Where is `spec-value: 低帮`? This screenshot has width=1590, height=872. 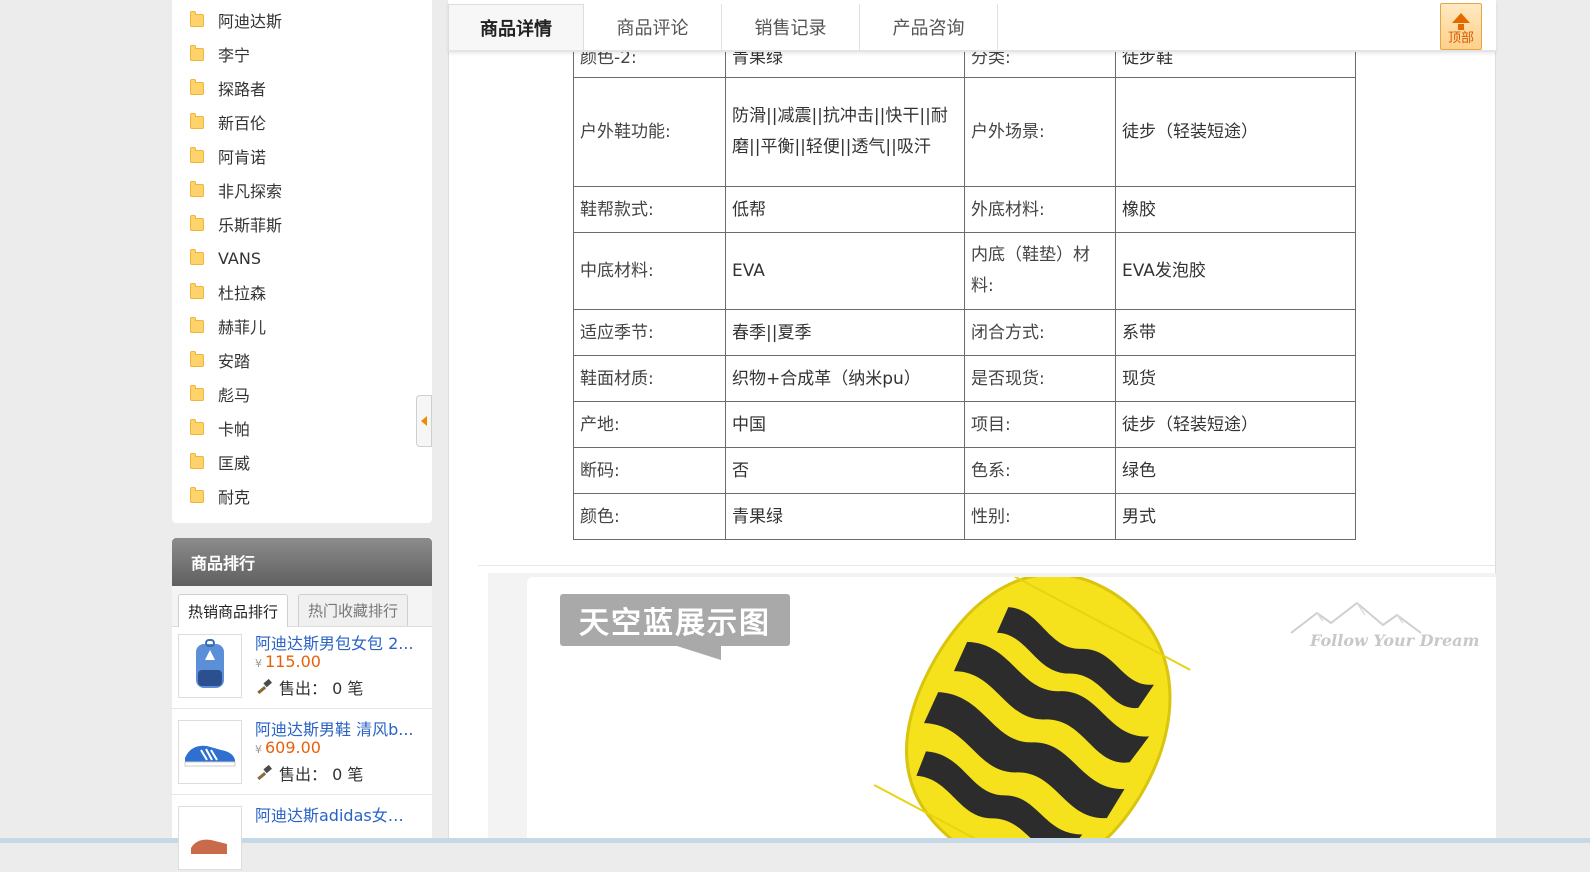
spec-value: 低帮 is located at coordinates (845, 209).